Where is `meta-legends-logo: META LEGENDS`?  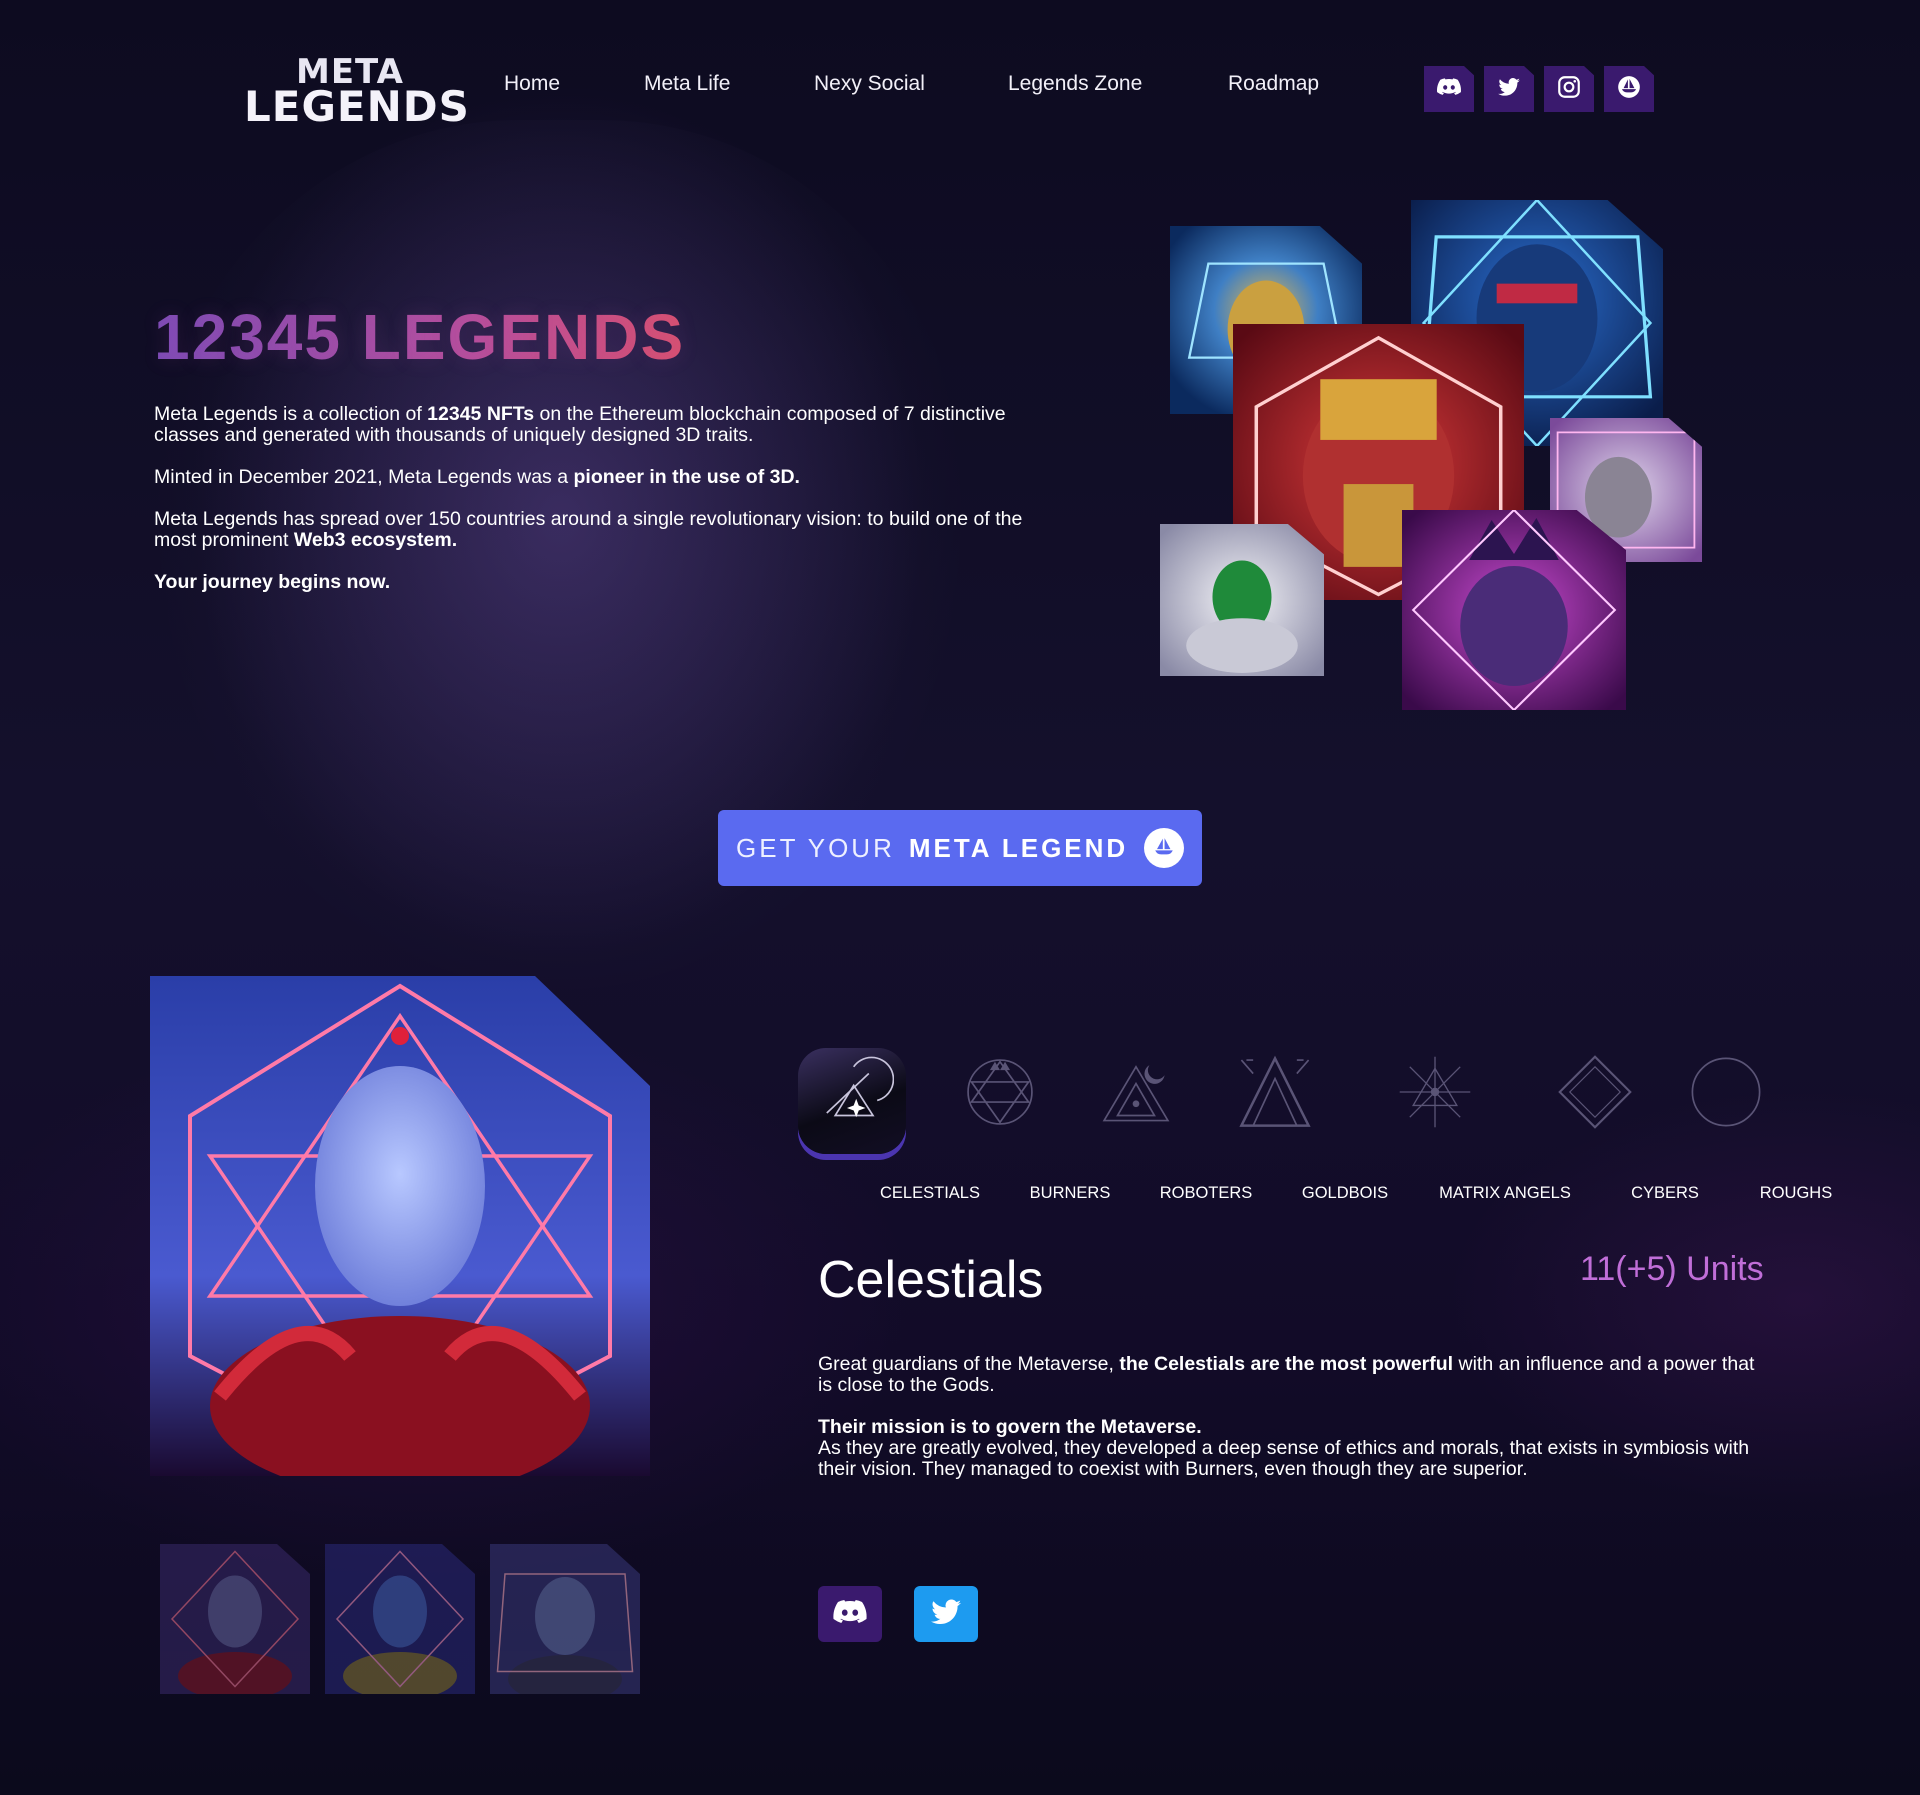
meta-legends-logo: META LEGENDS is located at coordinates (356, 91).